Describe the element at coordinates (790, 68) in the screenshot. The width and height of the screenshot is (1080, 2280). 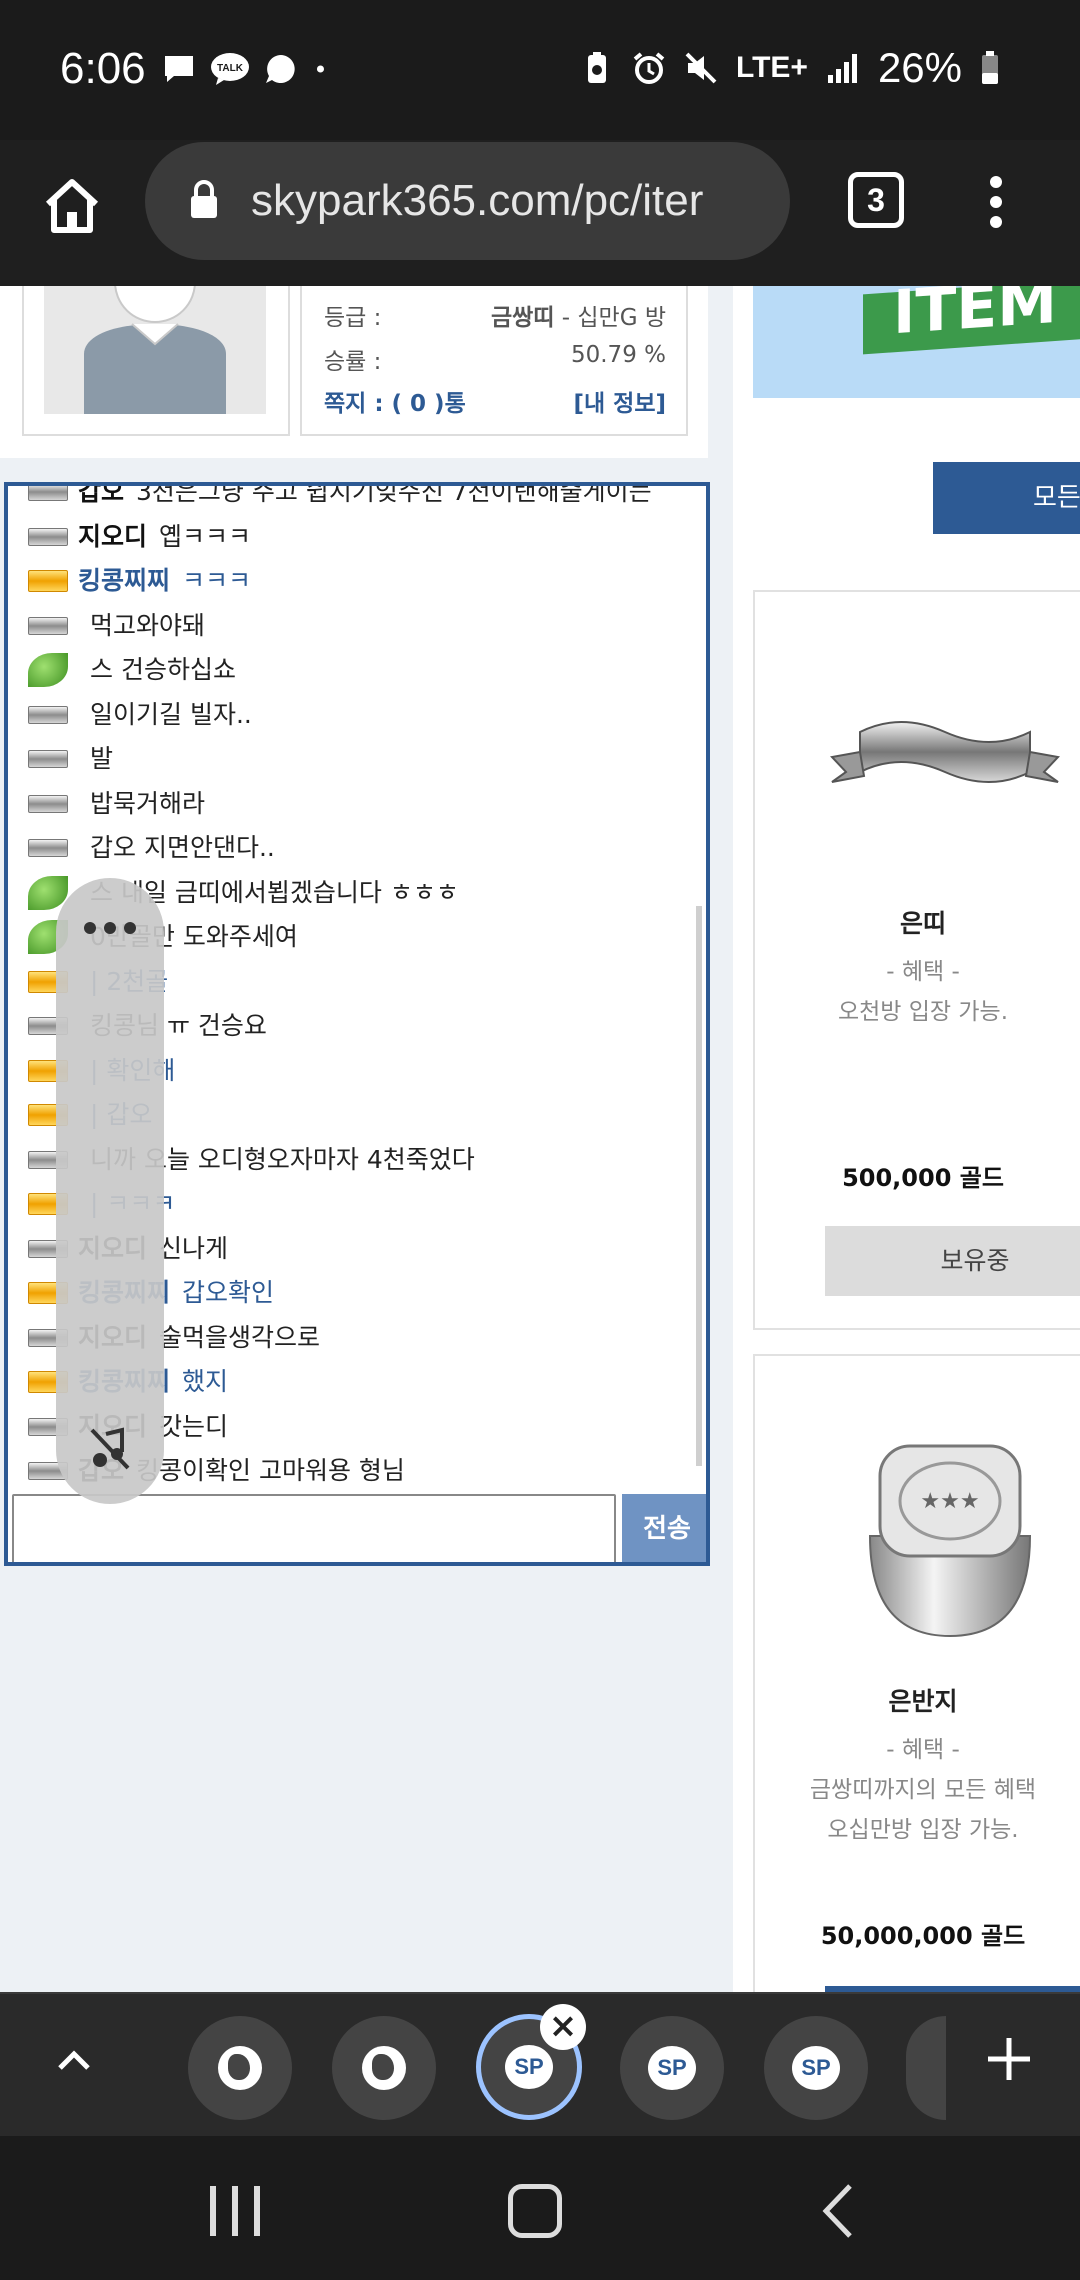
I see `status-right: LTE+ 26%` at that location.